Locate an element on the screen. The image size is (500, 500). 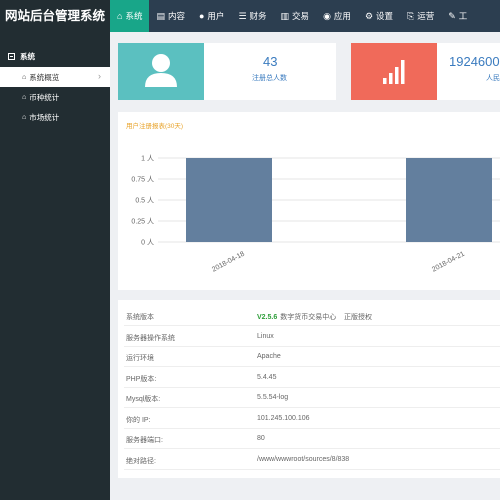
nav-item-label: 运营 is located at coordinates (426, 16).